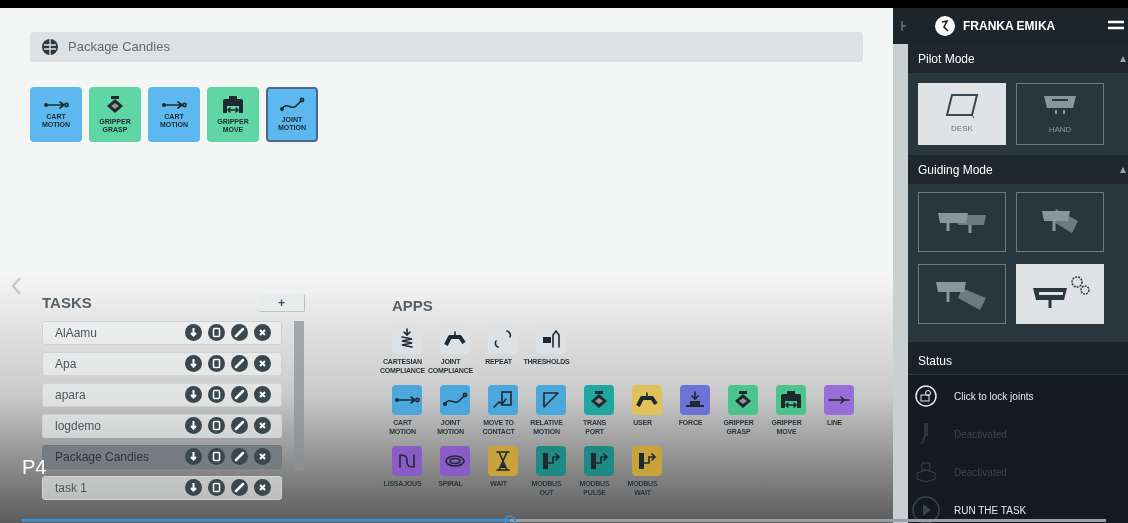 Image resolution: width=1128 pixels, height=523 pixels. Describe the element at coordinates (962, 129) in the screenshot. I see `mode-label: DESK` at that location.